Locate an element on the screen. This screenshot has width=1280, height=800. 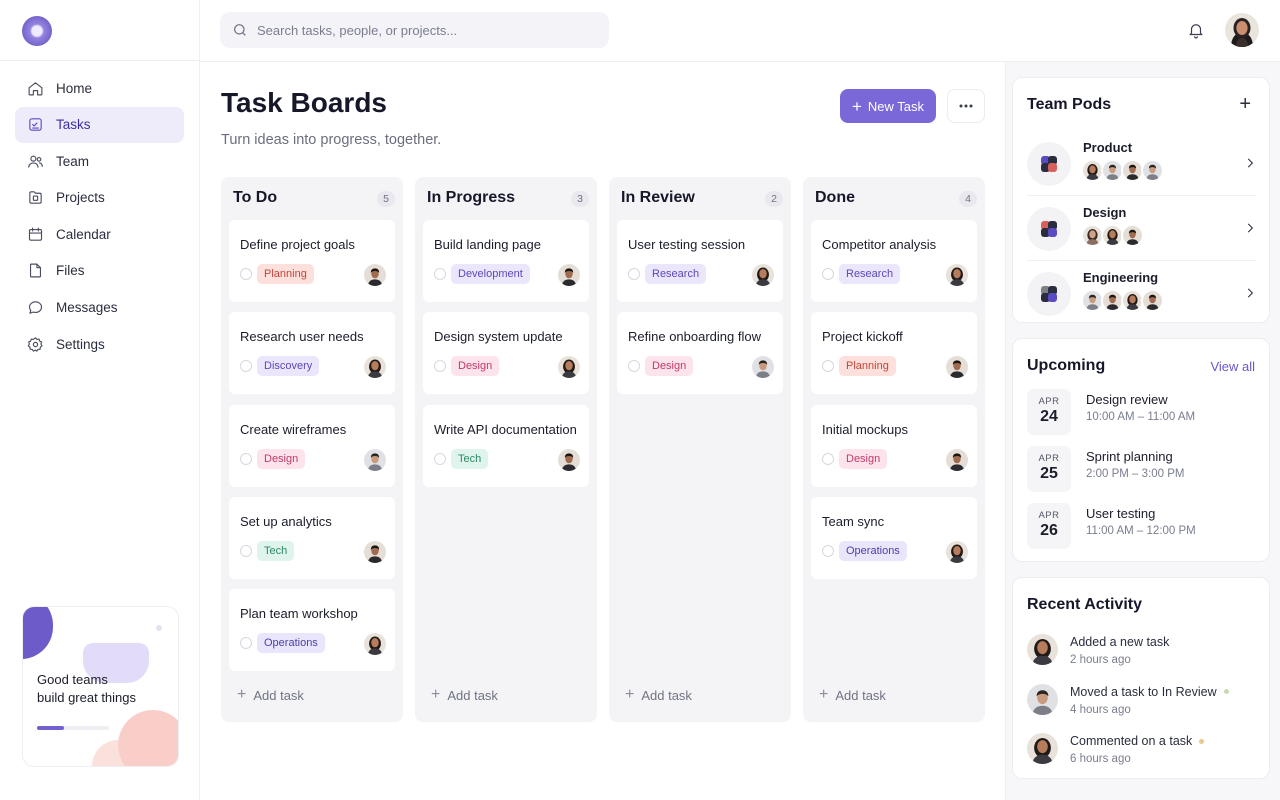
sidebar-item-label: Settings is located at coordinates (80, 344).